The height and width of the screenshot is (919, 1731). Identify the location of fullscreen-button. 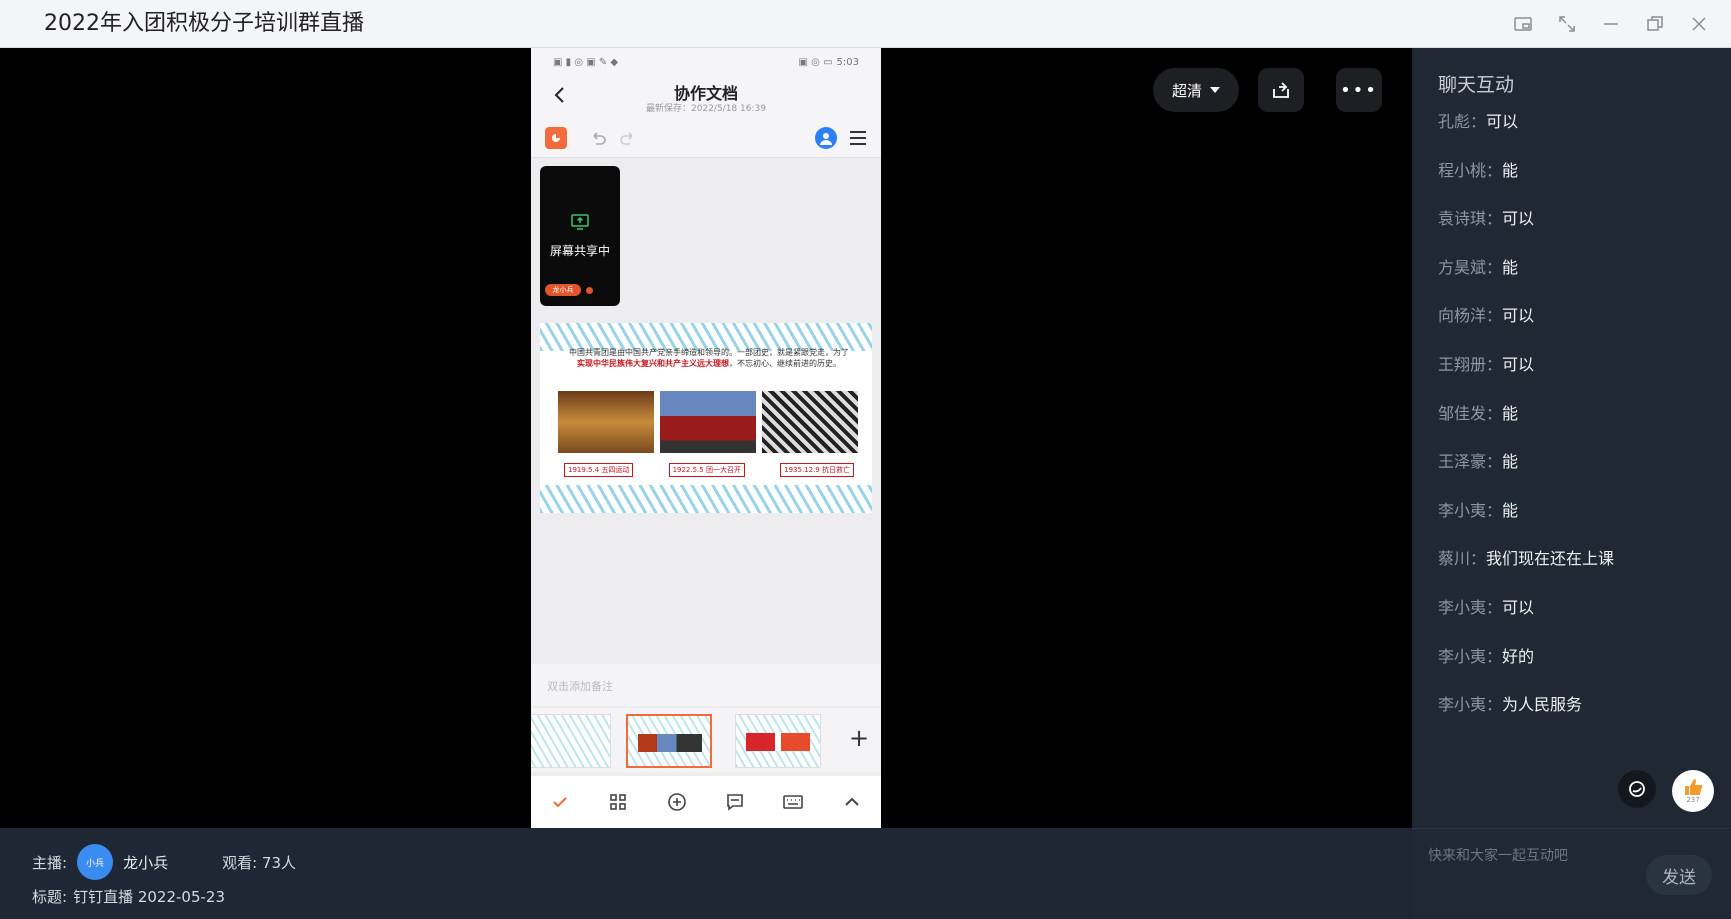
(1567, 24).